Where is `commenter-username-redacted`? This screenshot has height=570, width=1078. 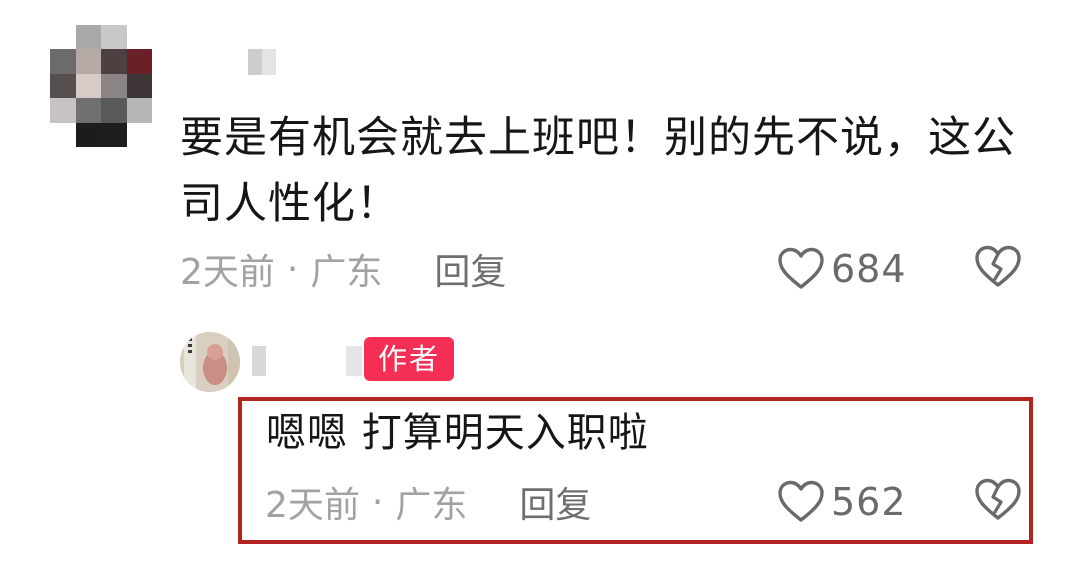
commenter-username-redacted is located at coordinates (262, 62).